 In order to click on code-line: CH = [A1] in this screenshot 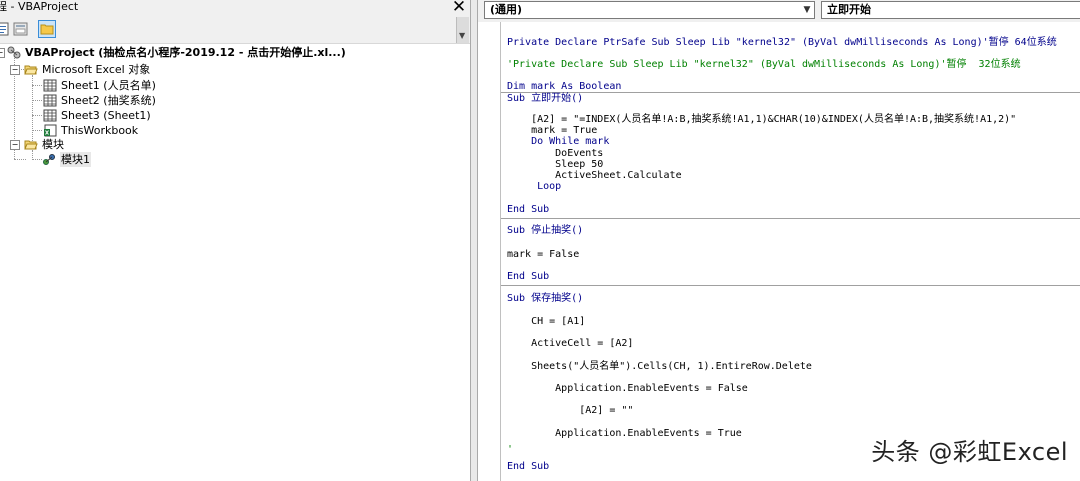, I will do `click(546, 321)`.